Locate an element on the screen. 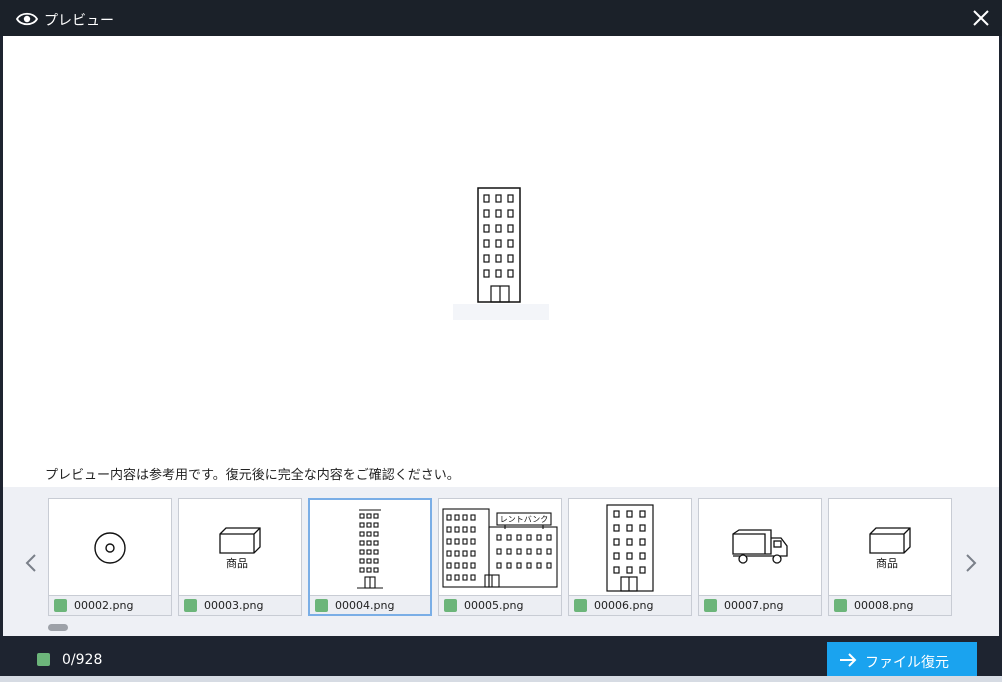 Image resolution: width=1002 pixels, height=682 pixels. thumbnail-caption: 00008.png is located at coordinates (890, 605).